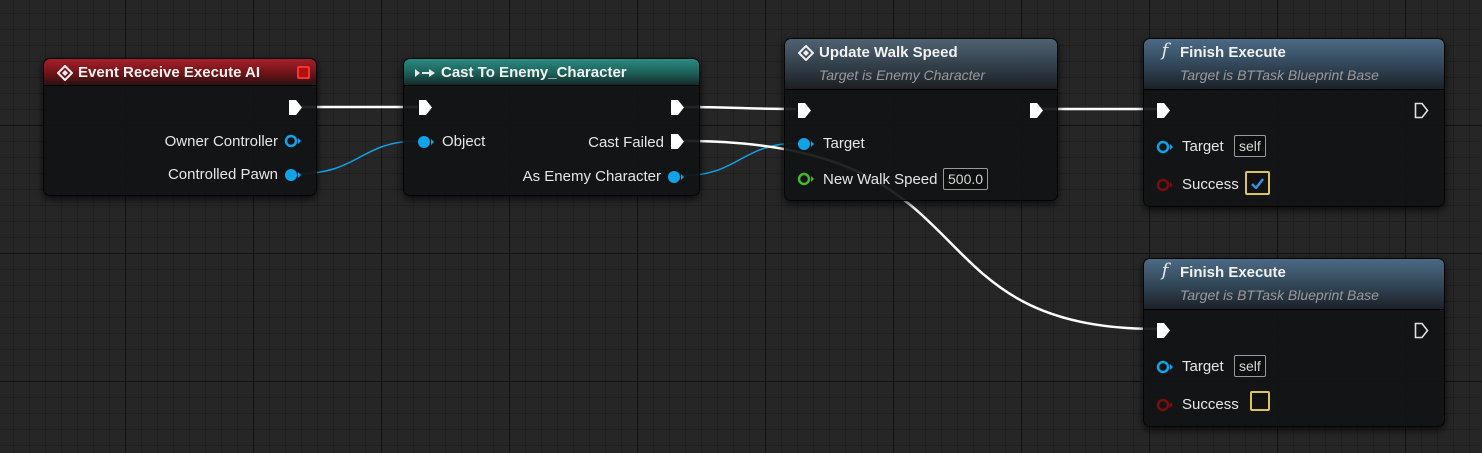  Describe the element at coordinates (902, 75) in the screenshot. I see `node-subtitle: Target is Enemy Character` at that location.